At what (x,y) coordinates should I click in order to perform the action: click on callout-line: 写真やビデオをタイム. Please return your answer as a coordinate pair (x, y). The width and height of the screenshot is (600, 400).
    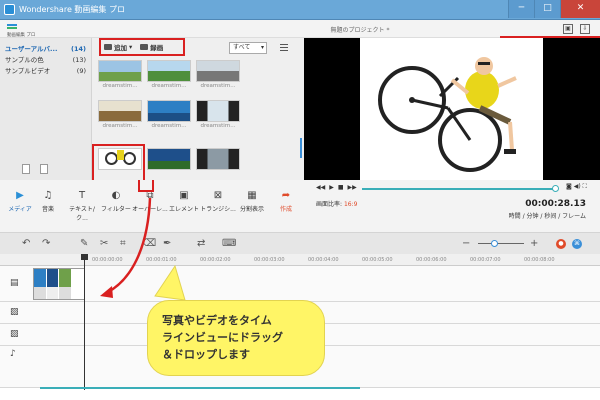
    Looking at the image, I should click on (217, 320).